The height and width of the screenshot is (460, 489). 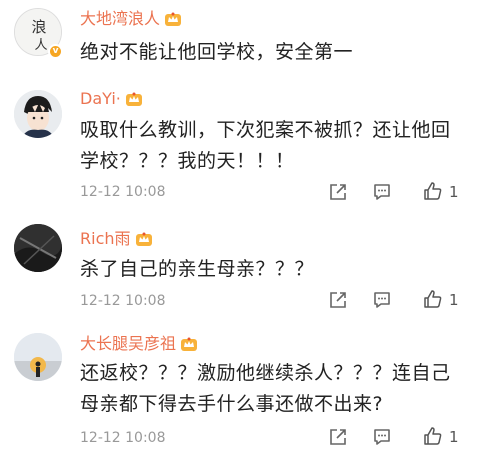 What do you see at coordinates (128, 344) in the screenshot?
I see `username: 大长腿吴彦祖` at bounding box center [128, 344].